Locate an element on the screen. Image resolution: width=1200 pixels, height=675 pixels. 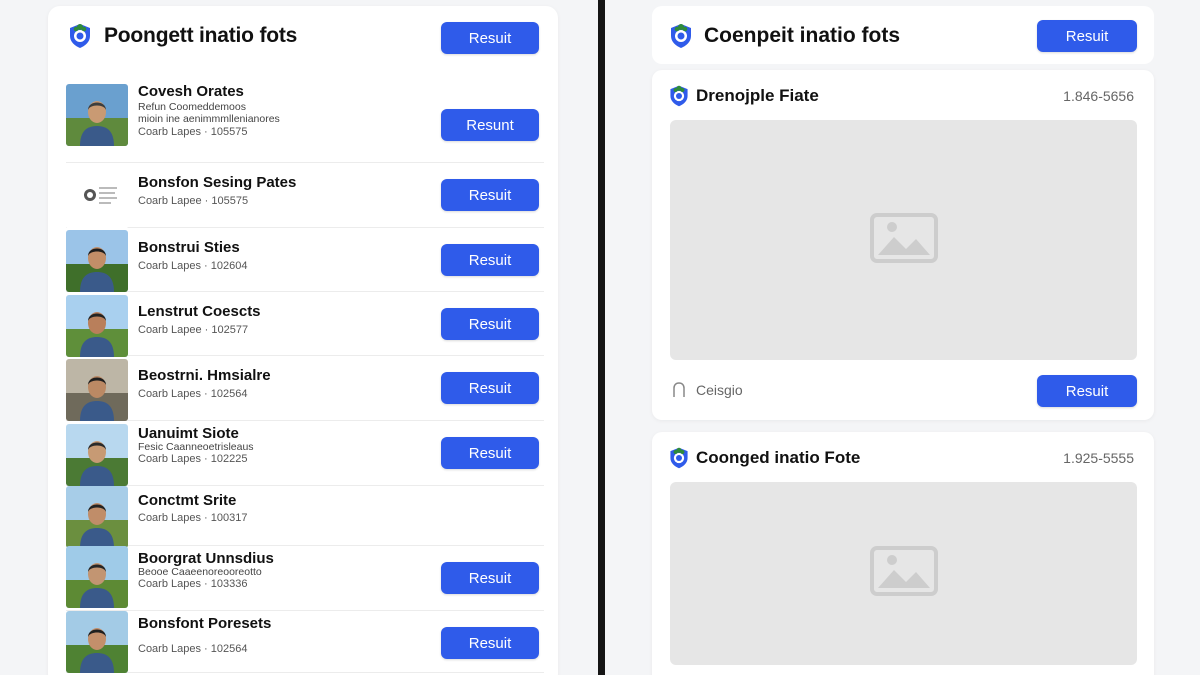
card-result-button: Resuit is located at coordinates (1087, 391).